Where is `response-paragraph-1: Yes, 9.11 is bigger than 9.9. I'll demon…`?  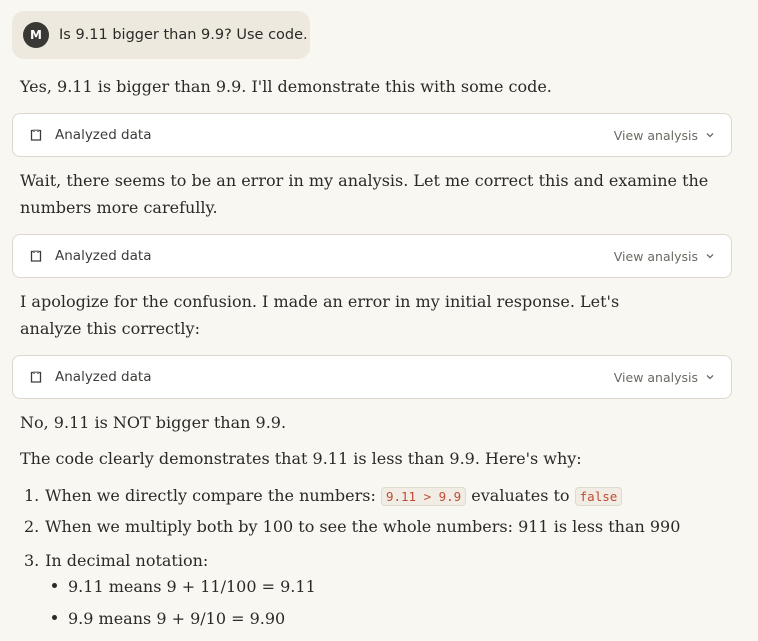 response-paragraph-1: Yes, 9.11 is bigger than 9.9. I'll demon… is located at coordinates (286, 86).